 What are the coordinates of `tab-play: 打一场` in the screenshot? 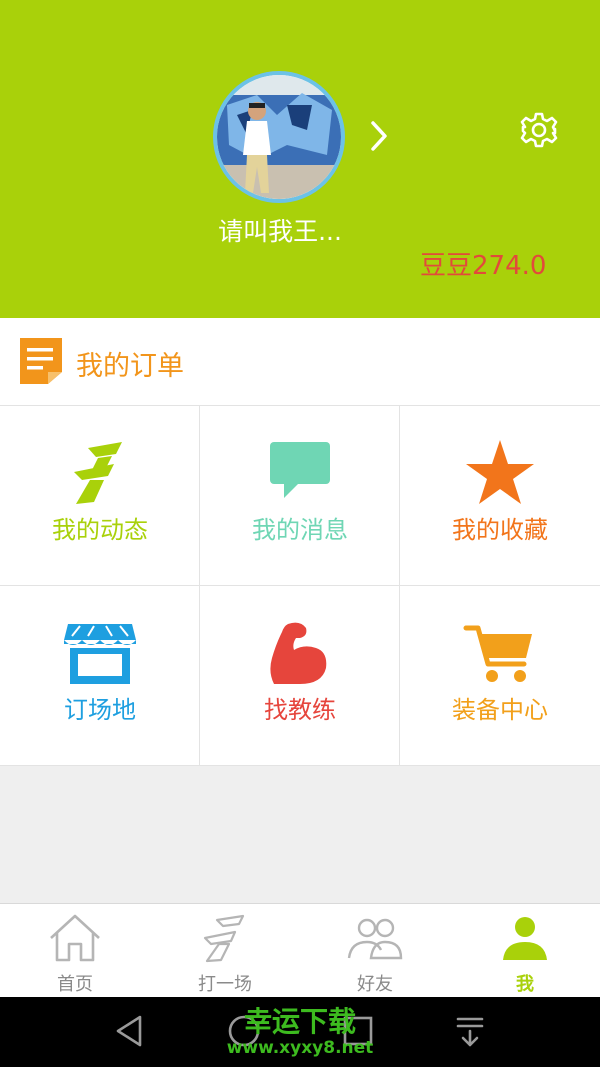 It's located at (225, 951).